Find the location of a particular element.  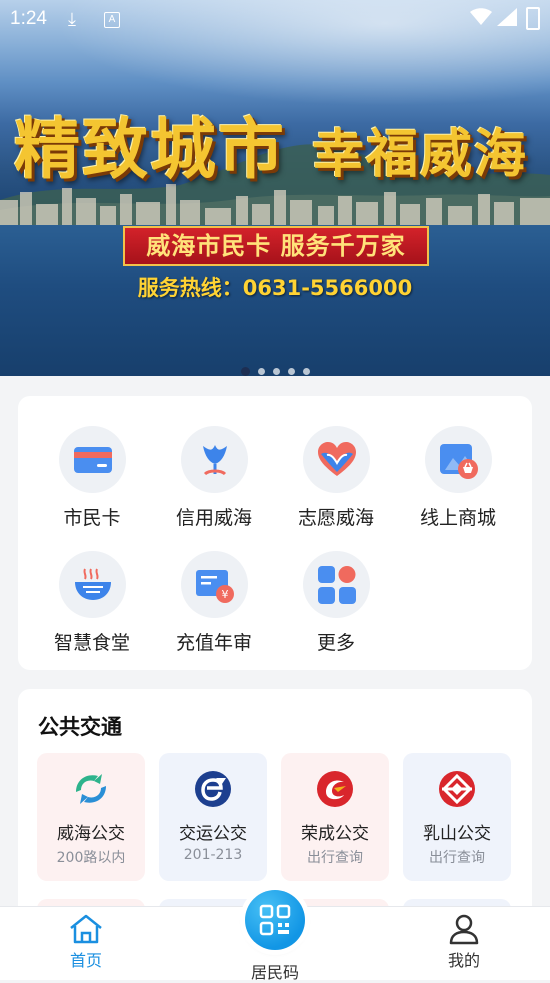

nav-me-label: 我的 is located at coordinates (463, 960).